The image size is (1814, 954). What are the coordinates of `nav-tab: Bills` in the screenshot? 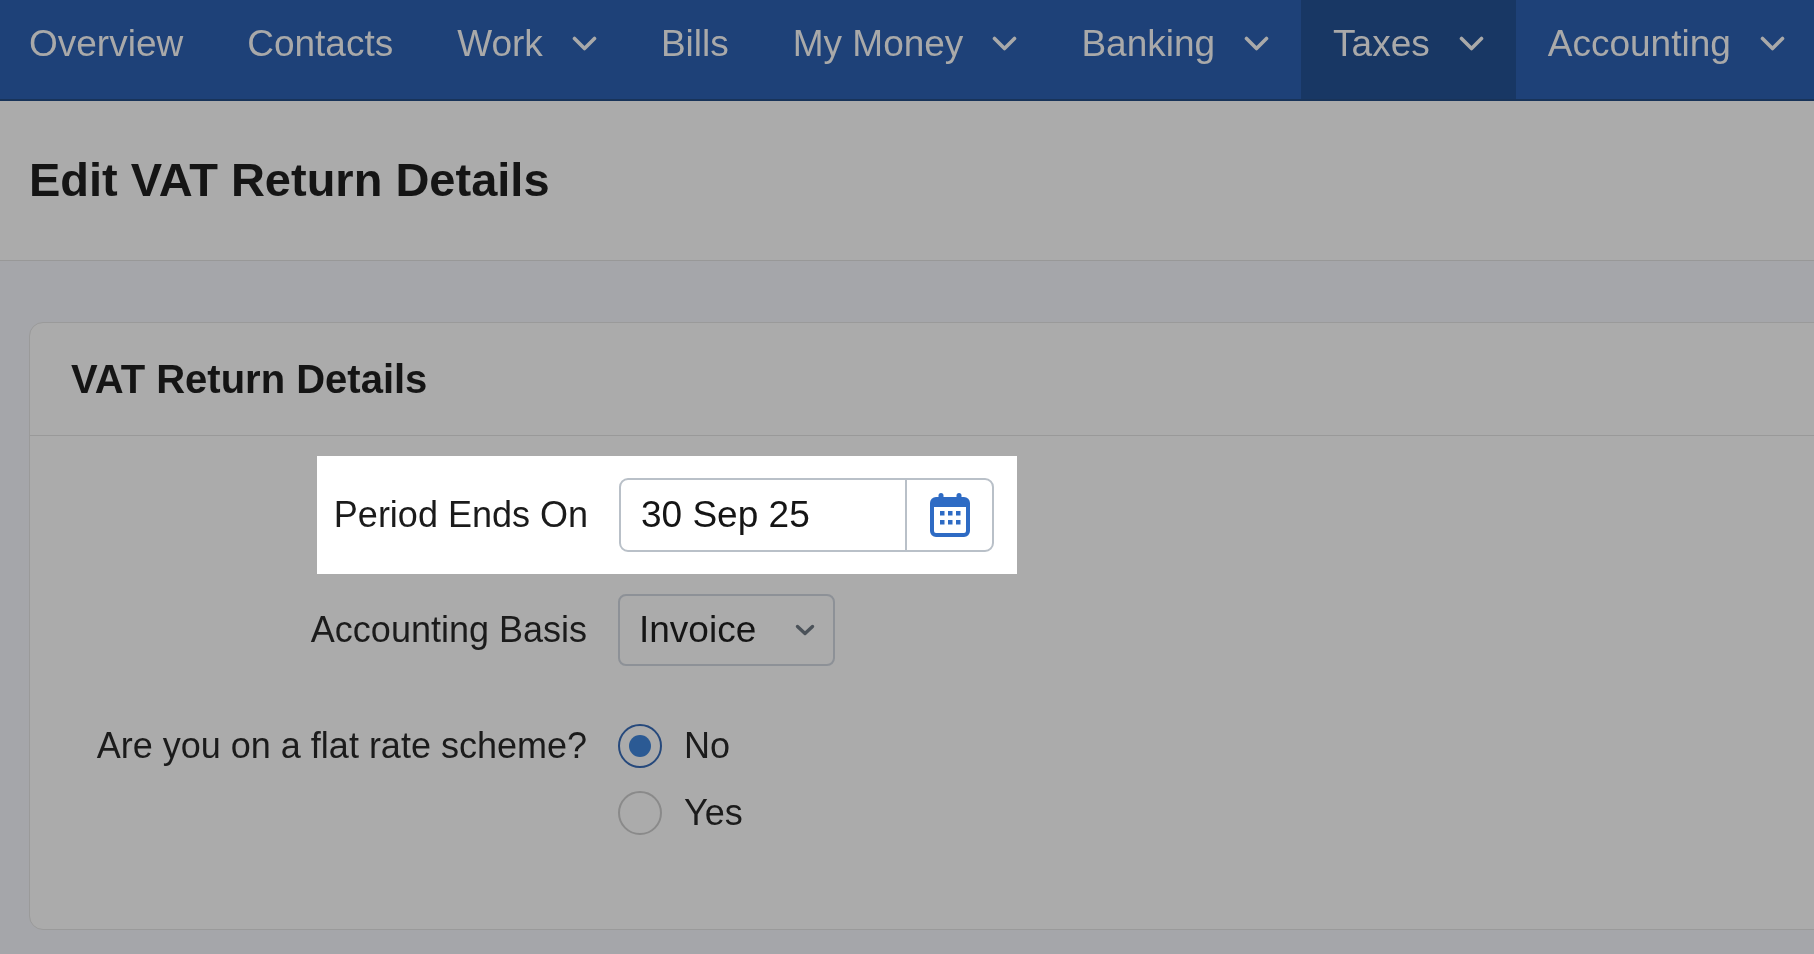 It's located at (694, 49).